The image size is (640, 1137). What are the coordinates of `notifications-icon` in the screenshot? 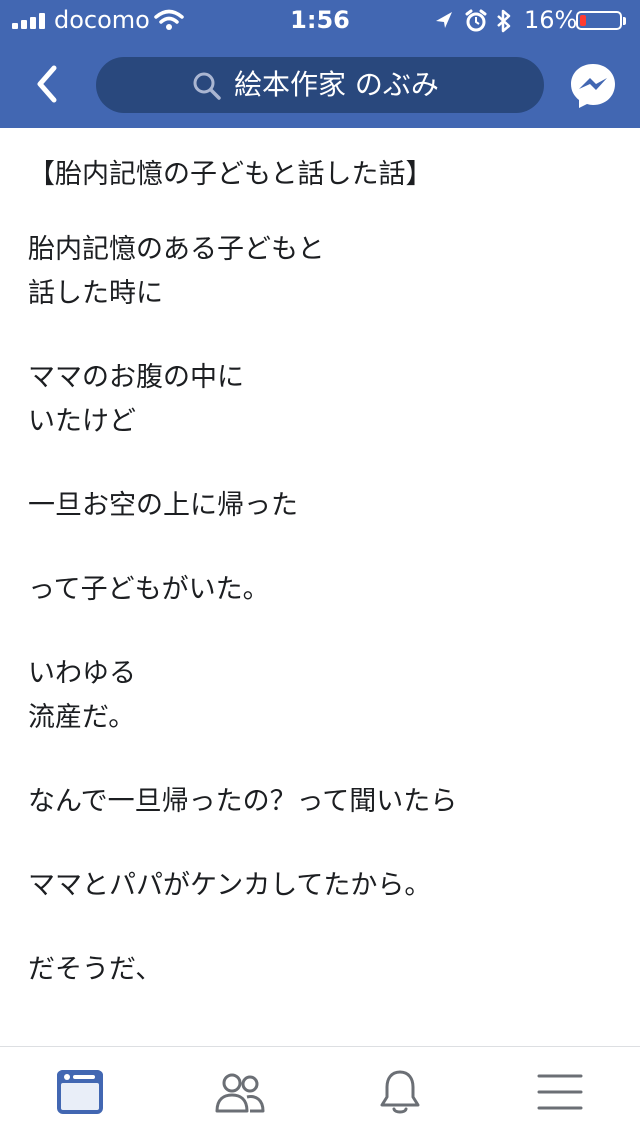 It's located at (400, 1092).